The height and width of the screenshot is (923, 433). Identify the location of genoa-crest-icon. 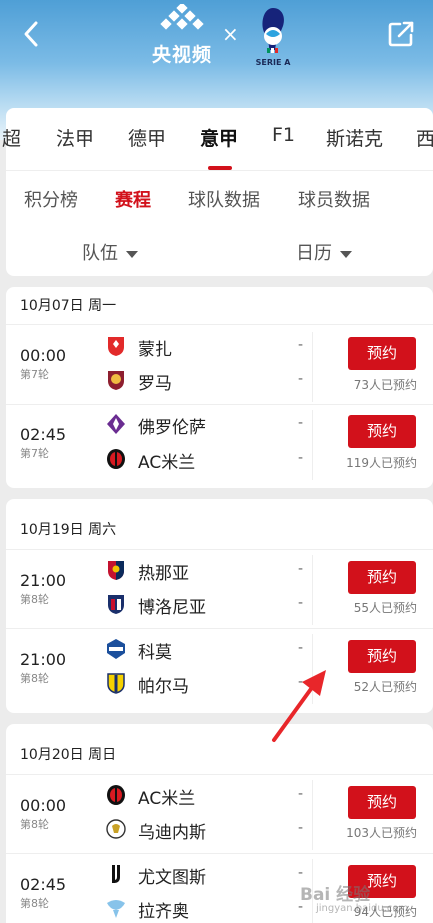
(116, 570).